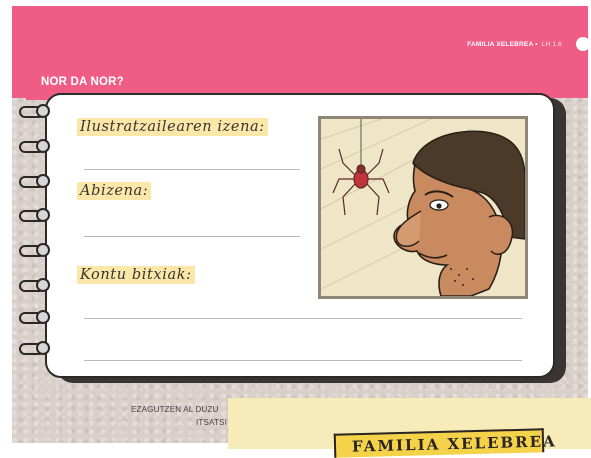 The image size is (591, 458). What do you see at coordinates (501, 234) in the screenshot?
I see `ear-shape` at bounding box center [501, 234].